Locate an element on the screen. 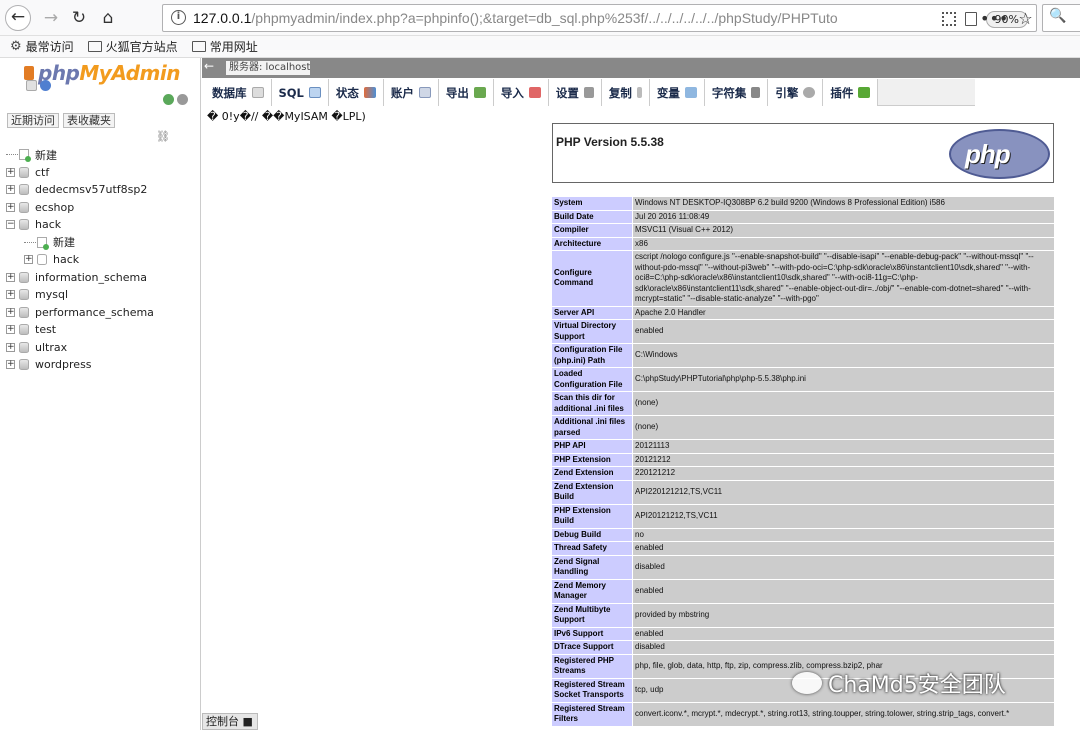 The width and height of the screenshot is (1080, 730). bookmark-firefox-site: 火狐官方站点 is located at coordinates (132, 46).